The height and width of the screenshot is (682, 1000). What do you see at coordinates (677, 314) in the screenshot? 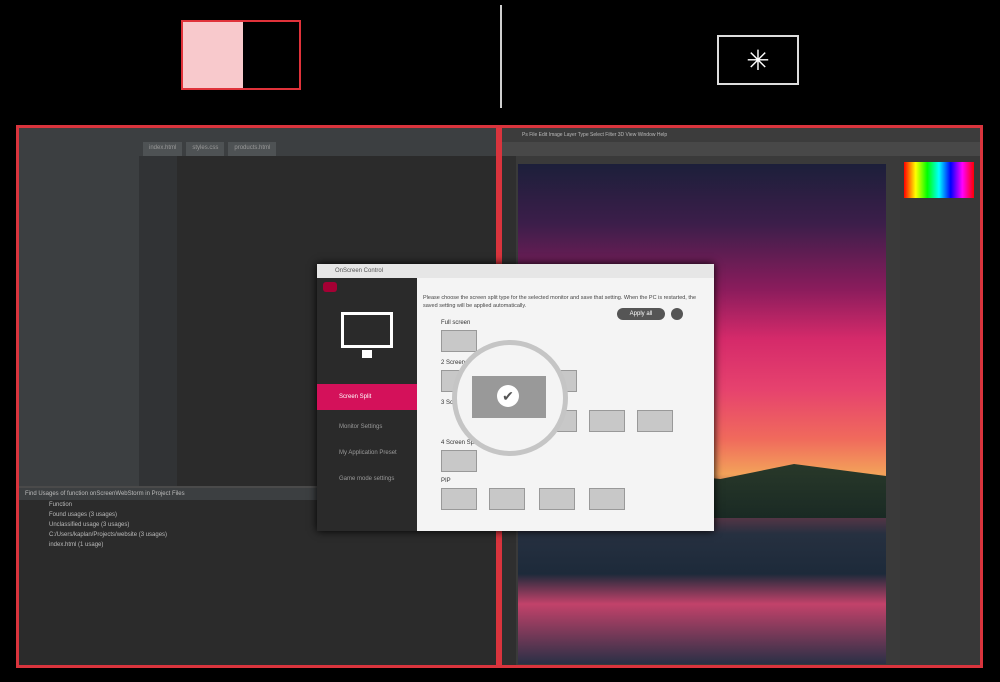
I see `help-icon` at bounding box center [677, 314].